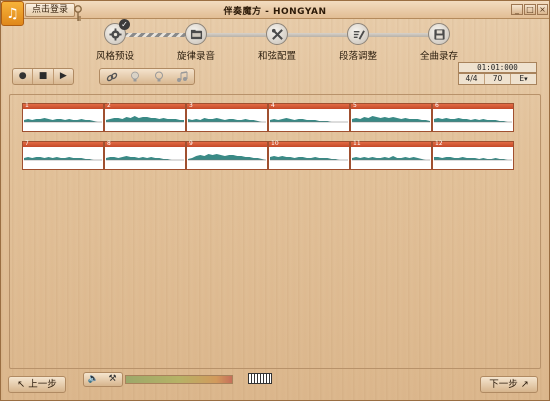  What do you see at coordinates (159, 76) in the screenshot?
I see `bulb-outline-icon` at bounding box center [159, 76].